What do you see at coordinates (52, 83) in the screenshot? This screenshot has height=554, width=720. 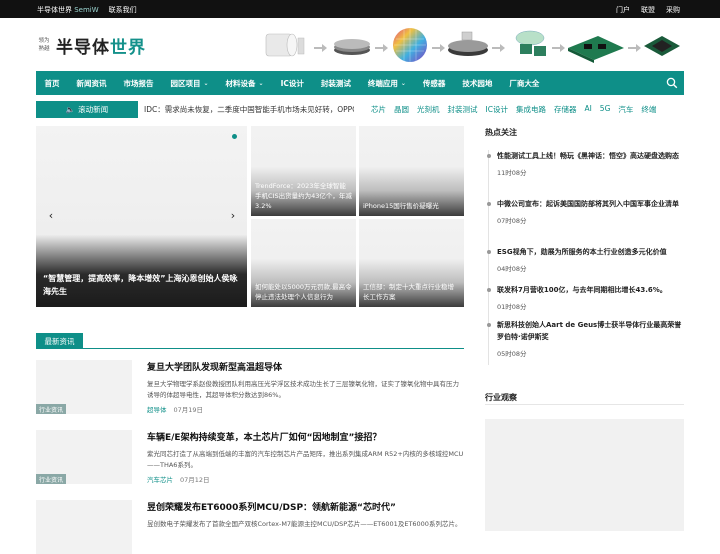 I see `nav-item-home: 首页` at bounding box center [52, 83].